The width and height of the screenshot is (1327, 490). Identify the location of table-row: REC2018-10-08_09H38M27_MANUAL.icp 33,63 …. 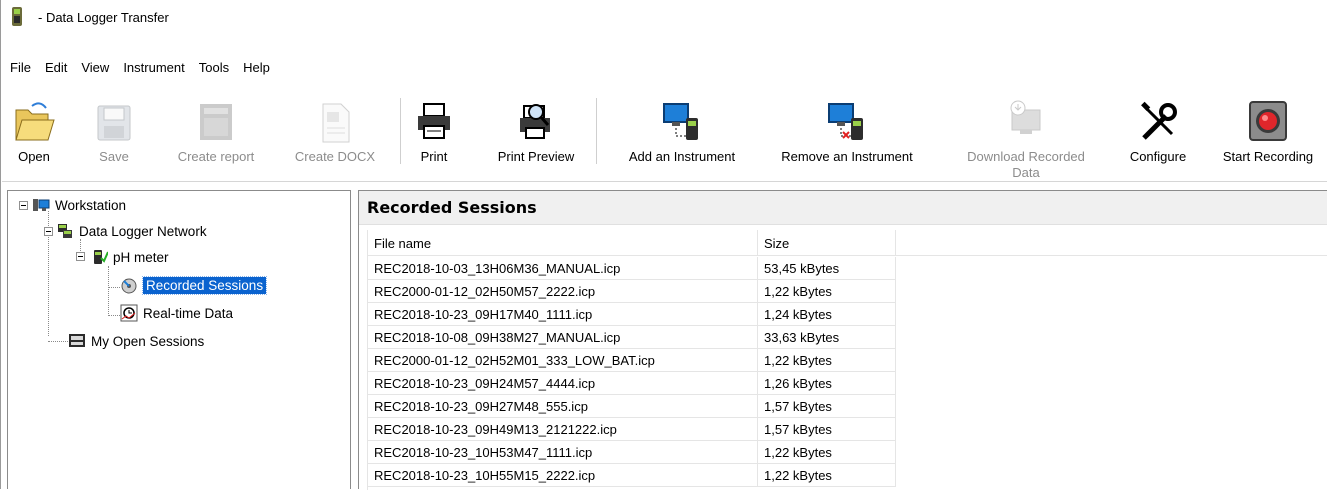
(847, 337).